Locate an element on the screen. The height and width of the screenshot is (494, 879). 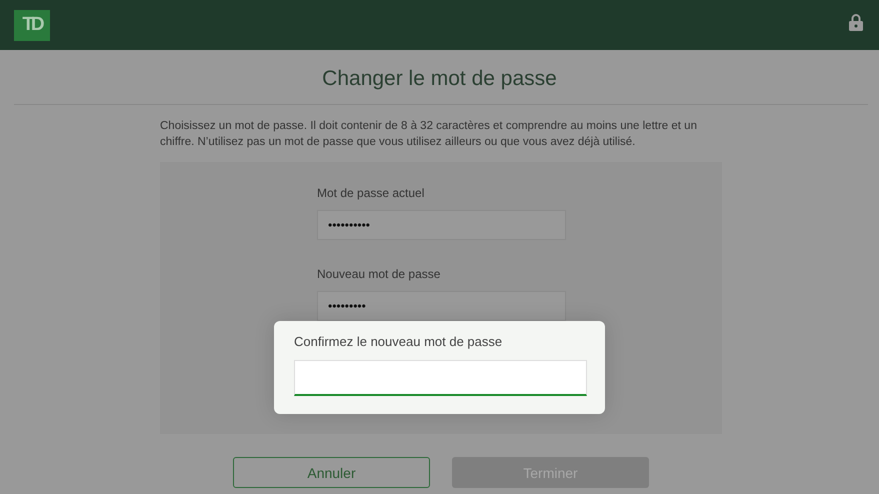
confirm-password-field is located at coordinates (440, 378).